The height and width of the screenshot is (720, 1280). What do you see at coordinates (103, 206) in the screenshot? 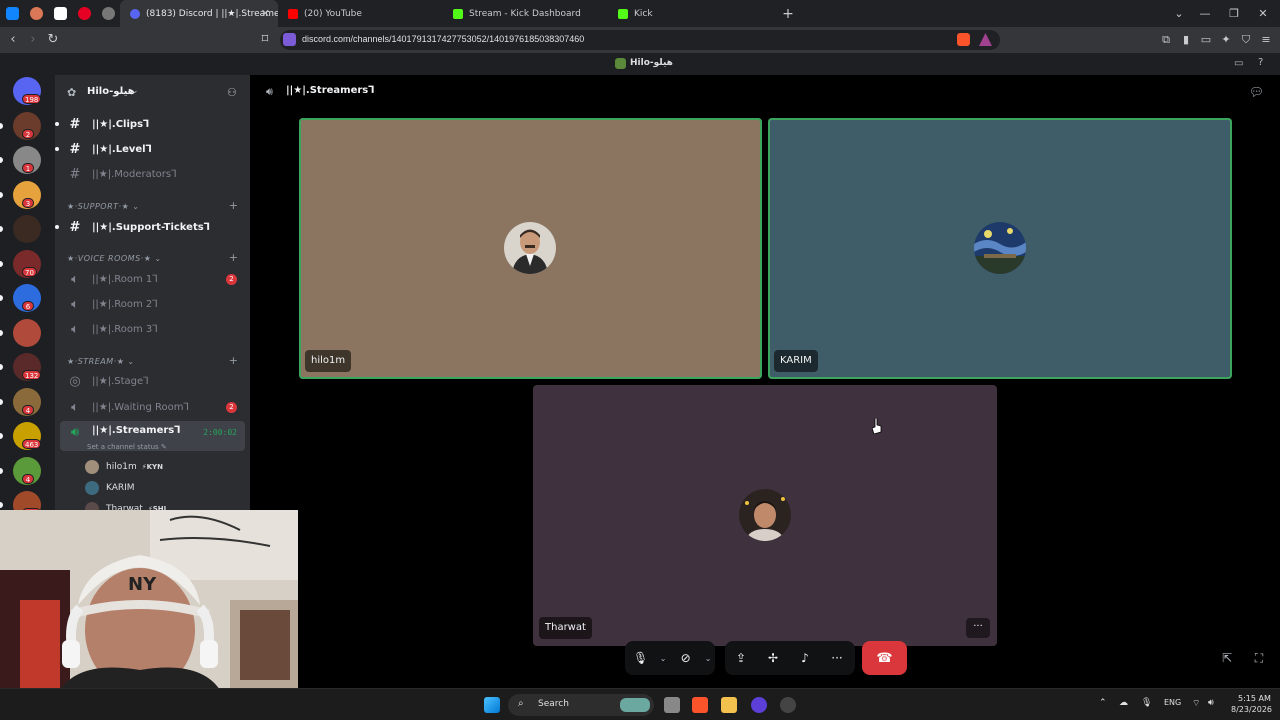
I see `category-support: ★·SUPPORT·★ ⌄` at bounding box center [103, 206].